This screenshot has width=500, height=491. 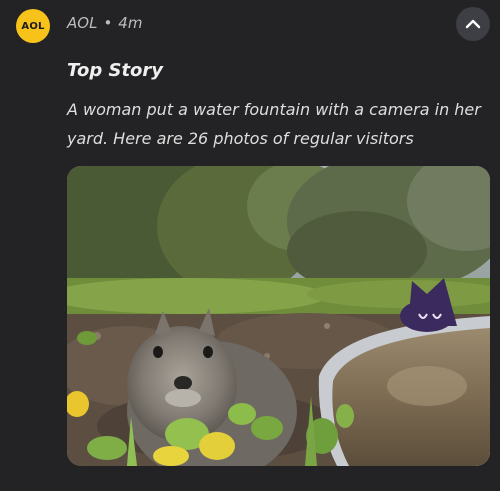 I want to click on collapse-button, so click(x=473, y=24).